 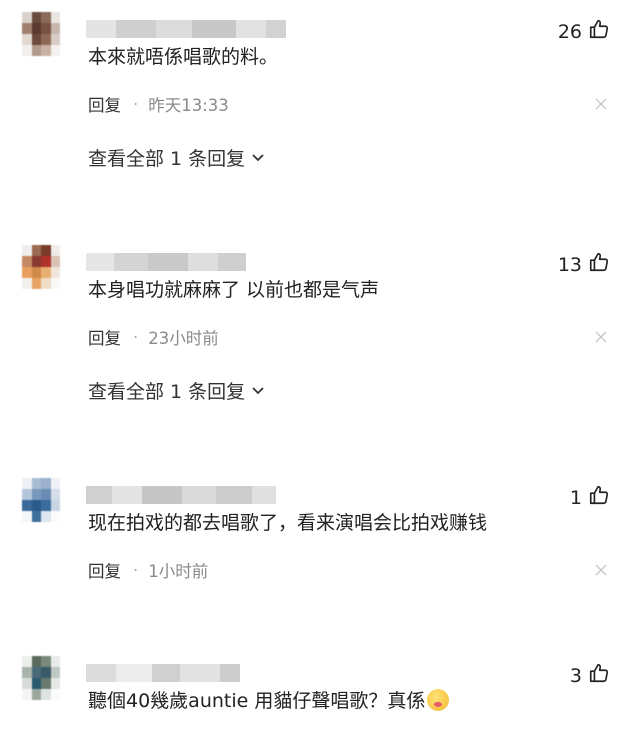 I want to click on timestamp: 1小时前, so click(x=178, y=571).